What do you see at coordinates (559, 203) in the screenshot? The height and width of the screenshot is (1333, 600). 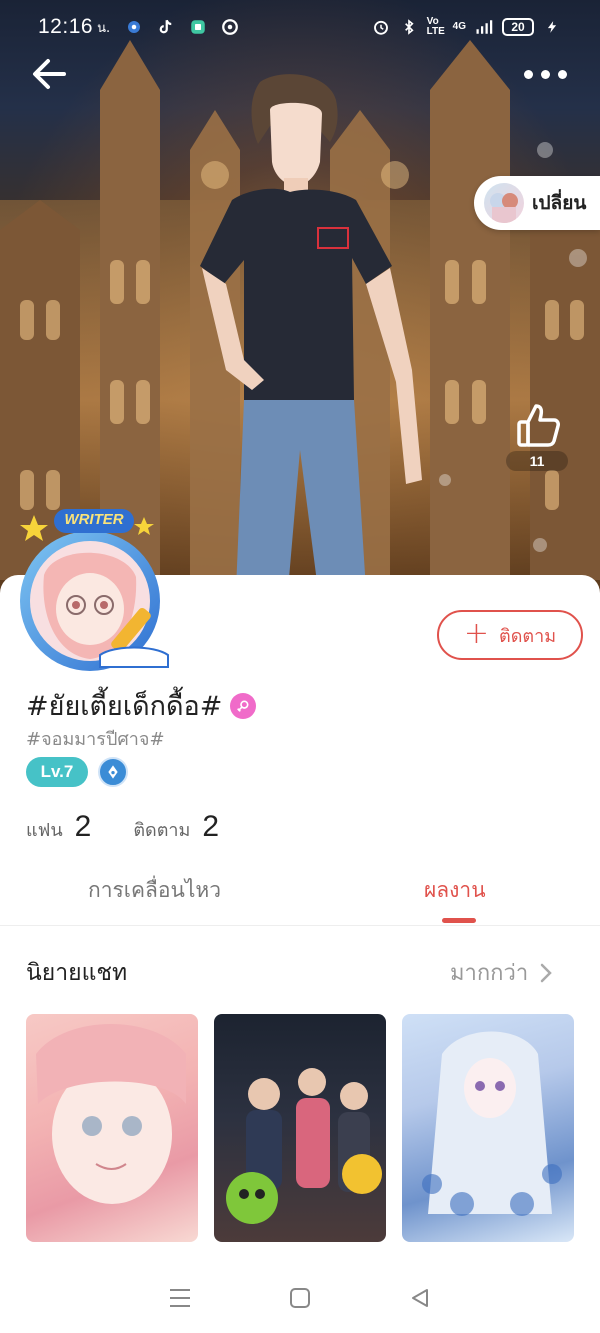 I see `change-cover-label: เปลี่ยน` at bounding box center [559, 203].